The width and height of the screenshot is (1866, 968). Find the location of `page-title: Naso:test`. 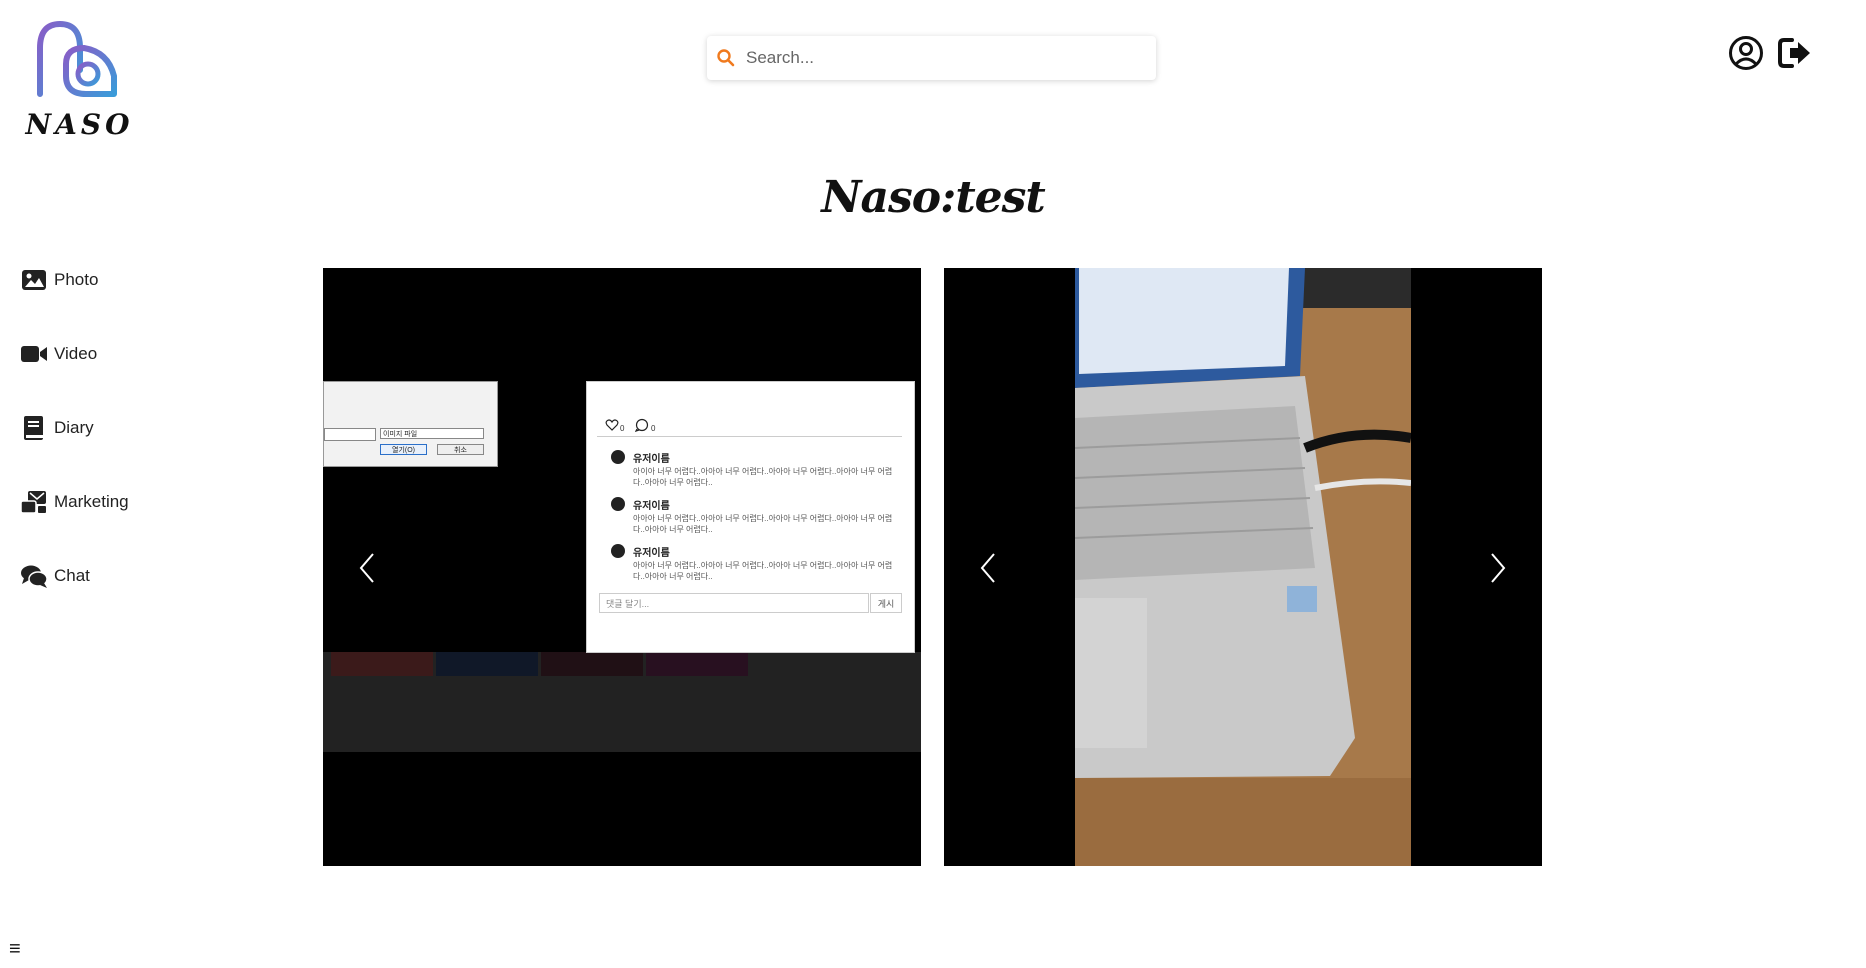

page-title: Naso:test is located at coordinates (933, 197).